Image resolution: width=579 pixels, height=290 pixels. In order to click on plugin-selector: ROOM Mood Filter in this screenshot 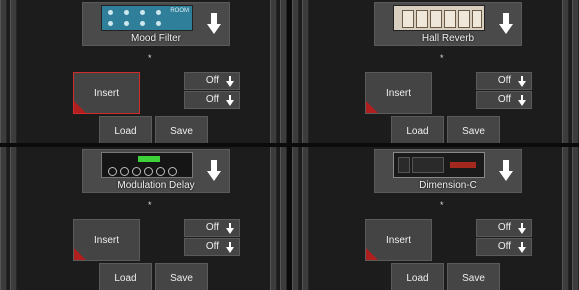, I will do `click(156, 24)`.